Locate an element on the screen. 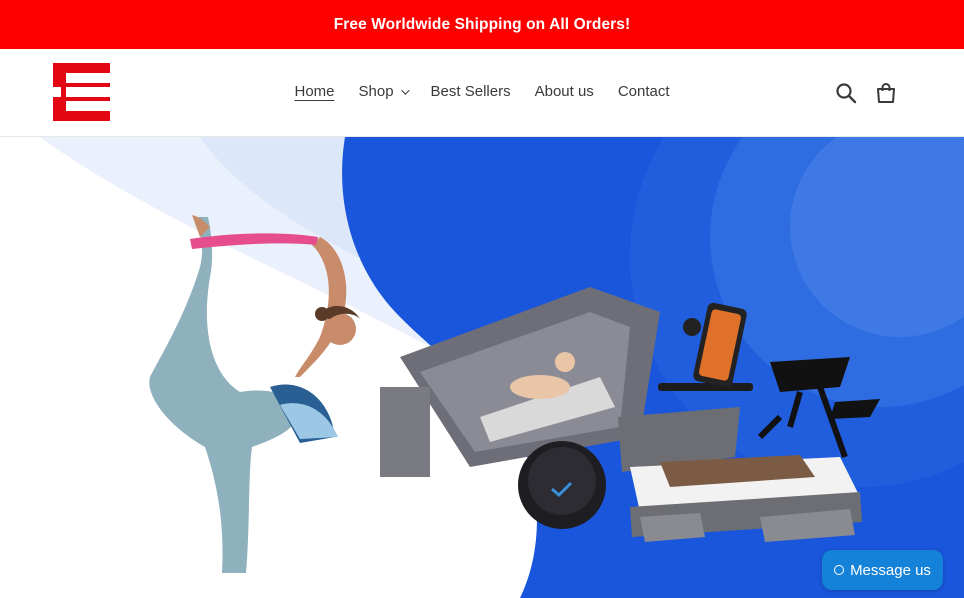 The width and height of the screenshot is (964, 598). site-header: Home Shop Best Sellers About us Contact is located at coordinates (482, 93).